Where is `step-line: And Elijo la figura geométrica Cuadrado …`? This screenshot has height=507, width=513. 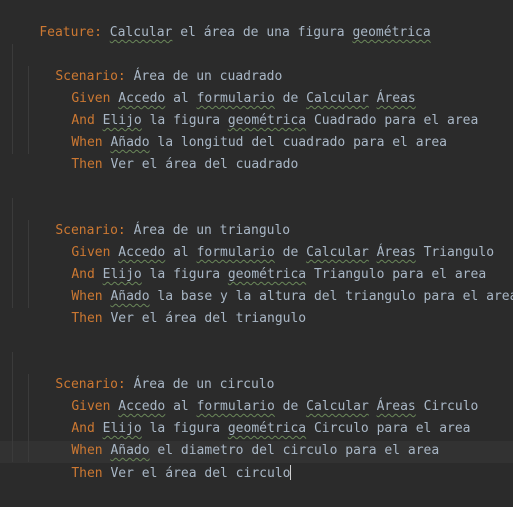 step-line: And Elijo la figura geométrica Cuadrado … is located at coordinates (259, 108).